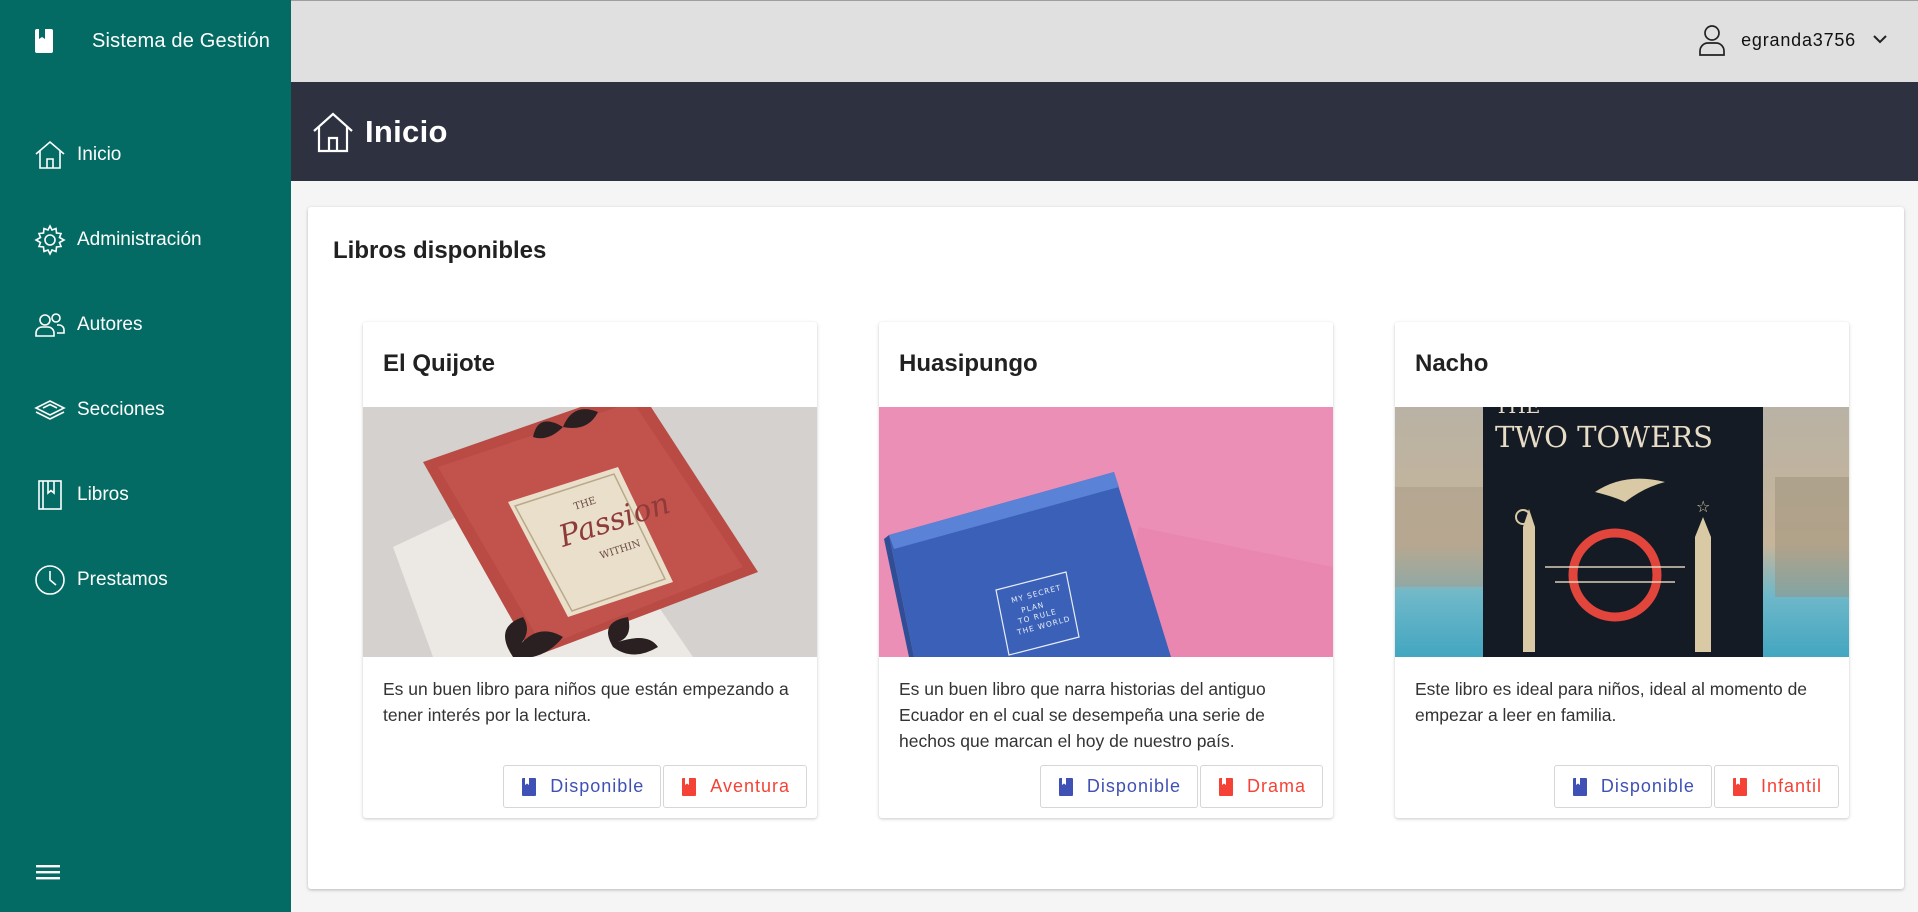 This screenshot has width=1918, height=912. I want to click on book-cover-image: MY SECRET PLAN TO RULE THE WORLD, so click(1106, 532).